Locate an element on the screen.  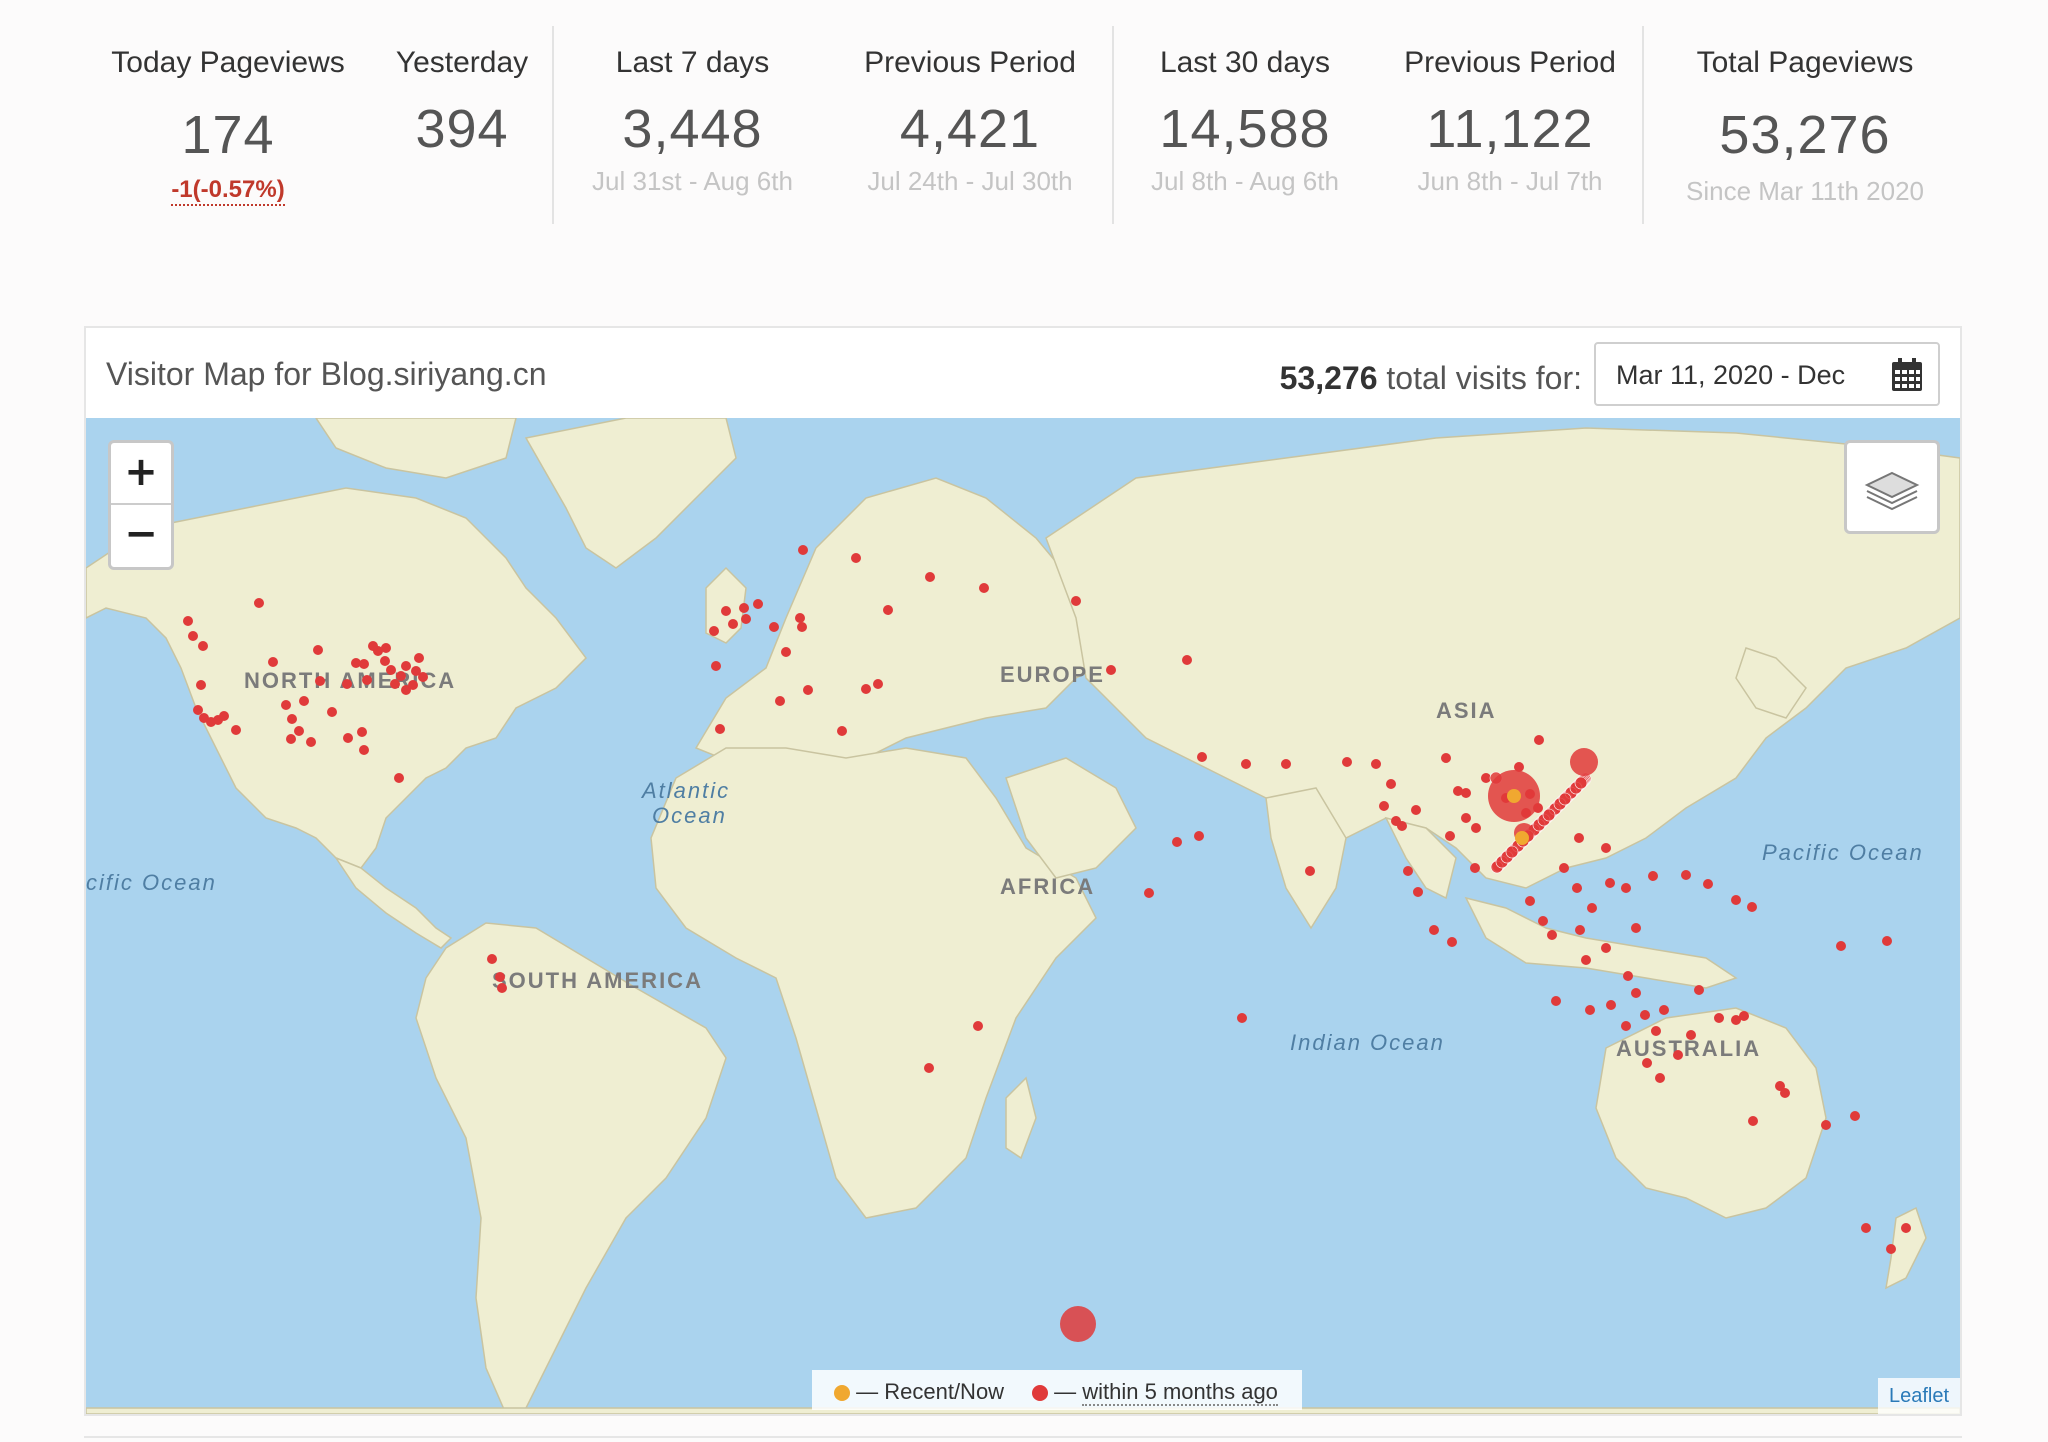
calendar-icon is located at coordinates (1907, 377).